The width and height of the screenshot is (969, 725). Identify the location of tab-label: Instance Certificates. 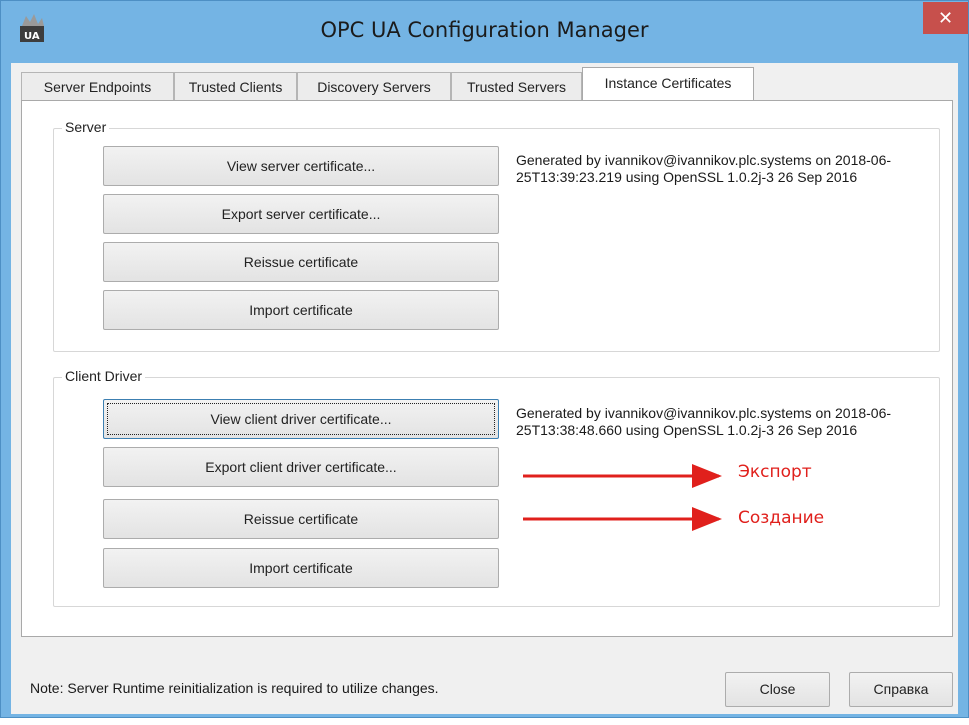
(668, 83).